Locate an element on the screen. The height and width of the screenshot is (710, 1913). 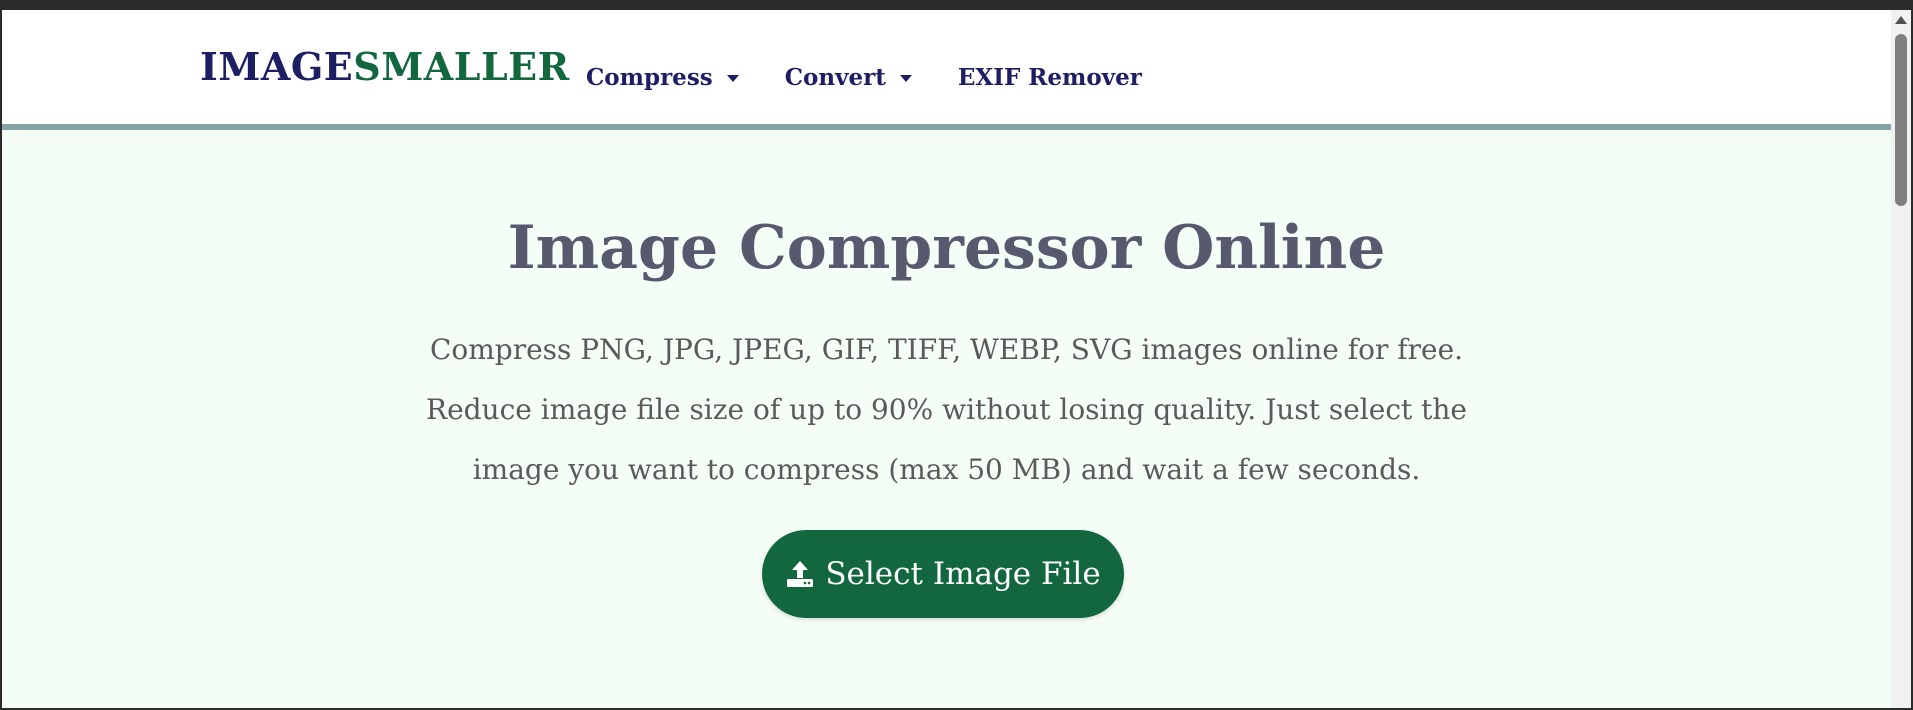
nav-item-label: Compress is located at coordinates (649, 77).